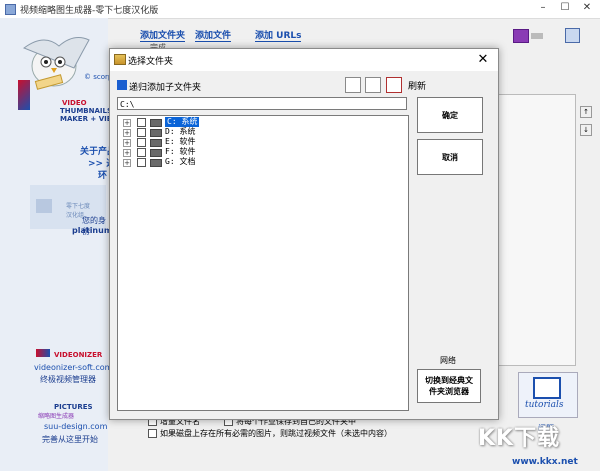  I want to click on tree-node-label: D: 系统, so click(180, 132).